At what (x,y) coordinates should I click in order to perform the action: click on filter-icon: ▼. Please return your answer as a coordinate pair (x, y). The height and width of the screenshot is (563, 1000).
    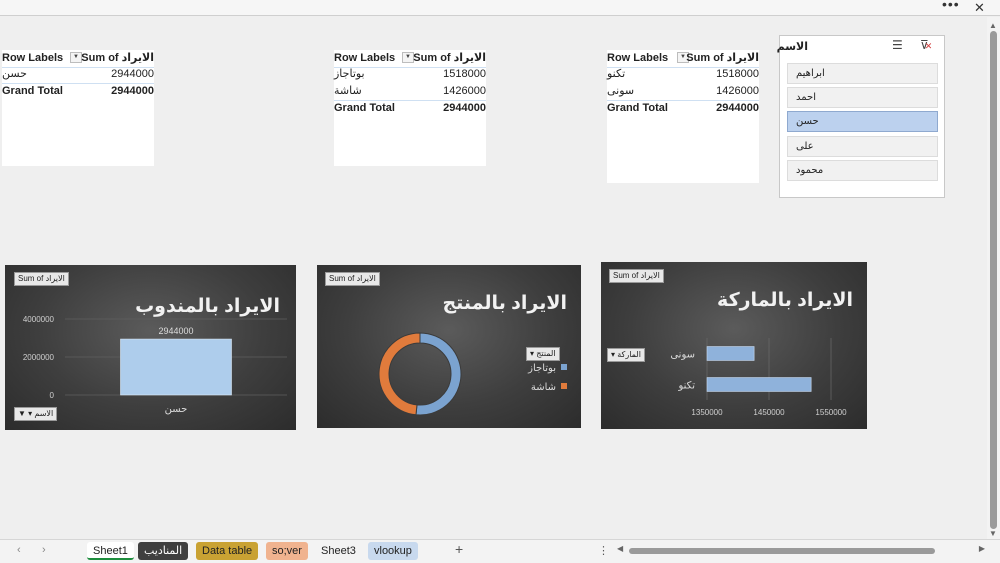
    Looking at the image, I should click on (22, 413).